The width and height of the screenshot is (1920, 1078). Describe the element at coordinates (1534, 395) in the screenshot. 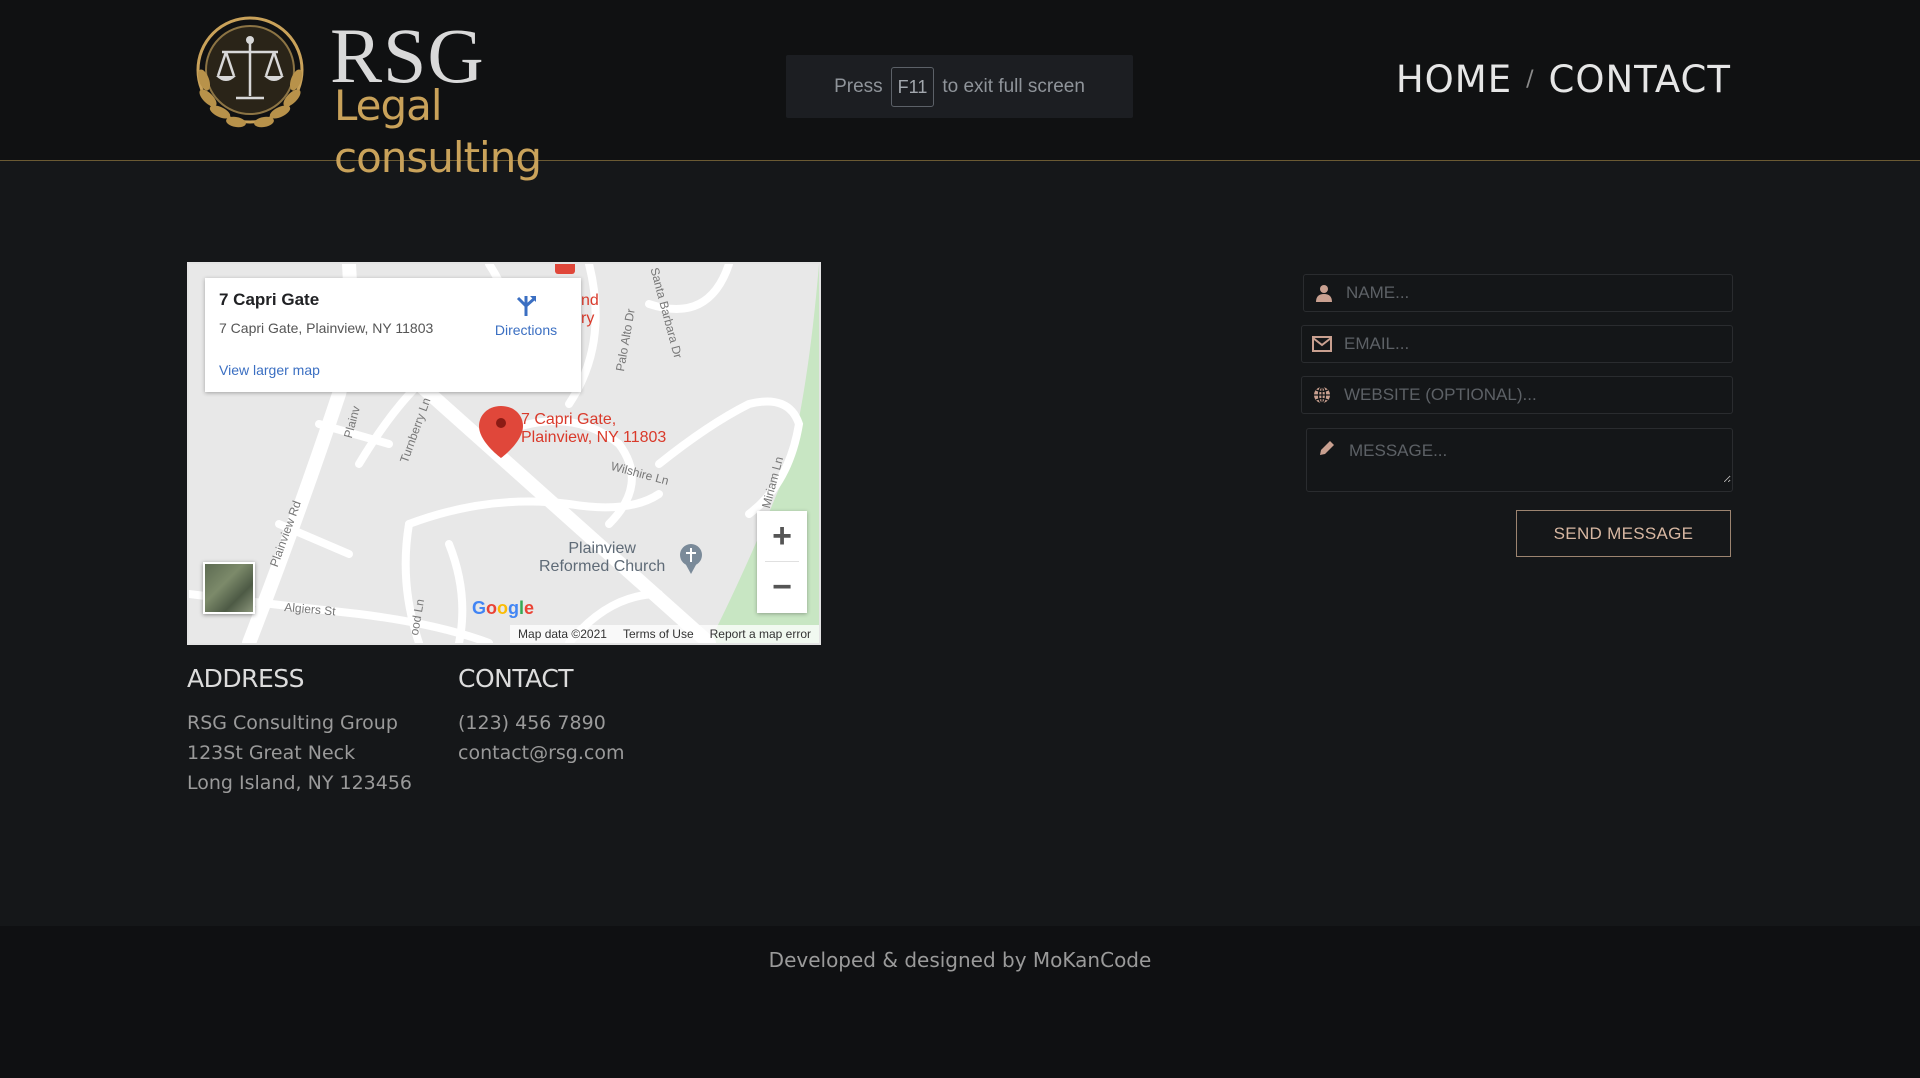

I see `website-input` at that location.